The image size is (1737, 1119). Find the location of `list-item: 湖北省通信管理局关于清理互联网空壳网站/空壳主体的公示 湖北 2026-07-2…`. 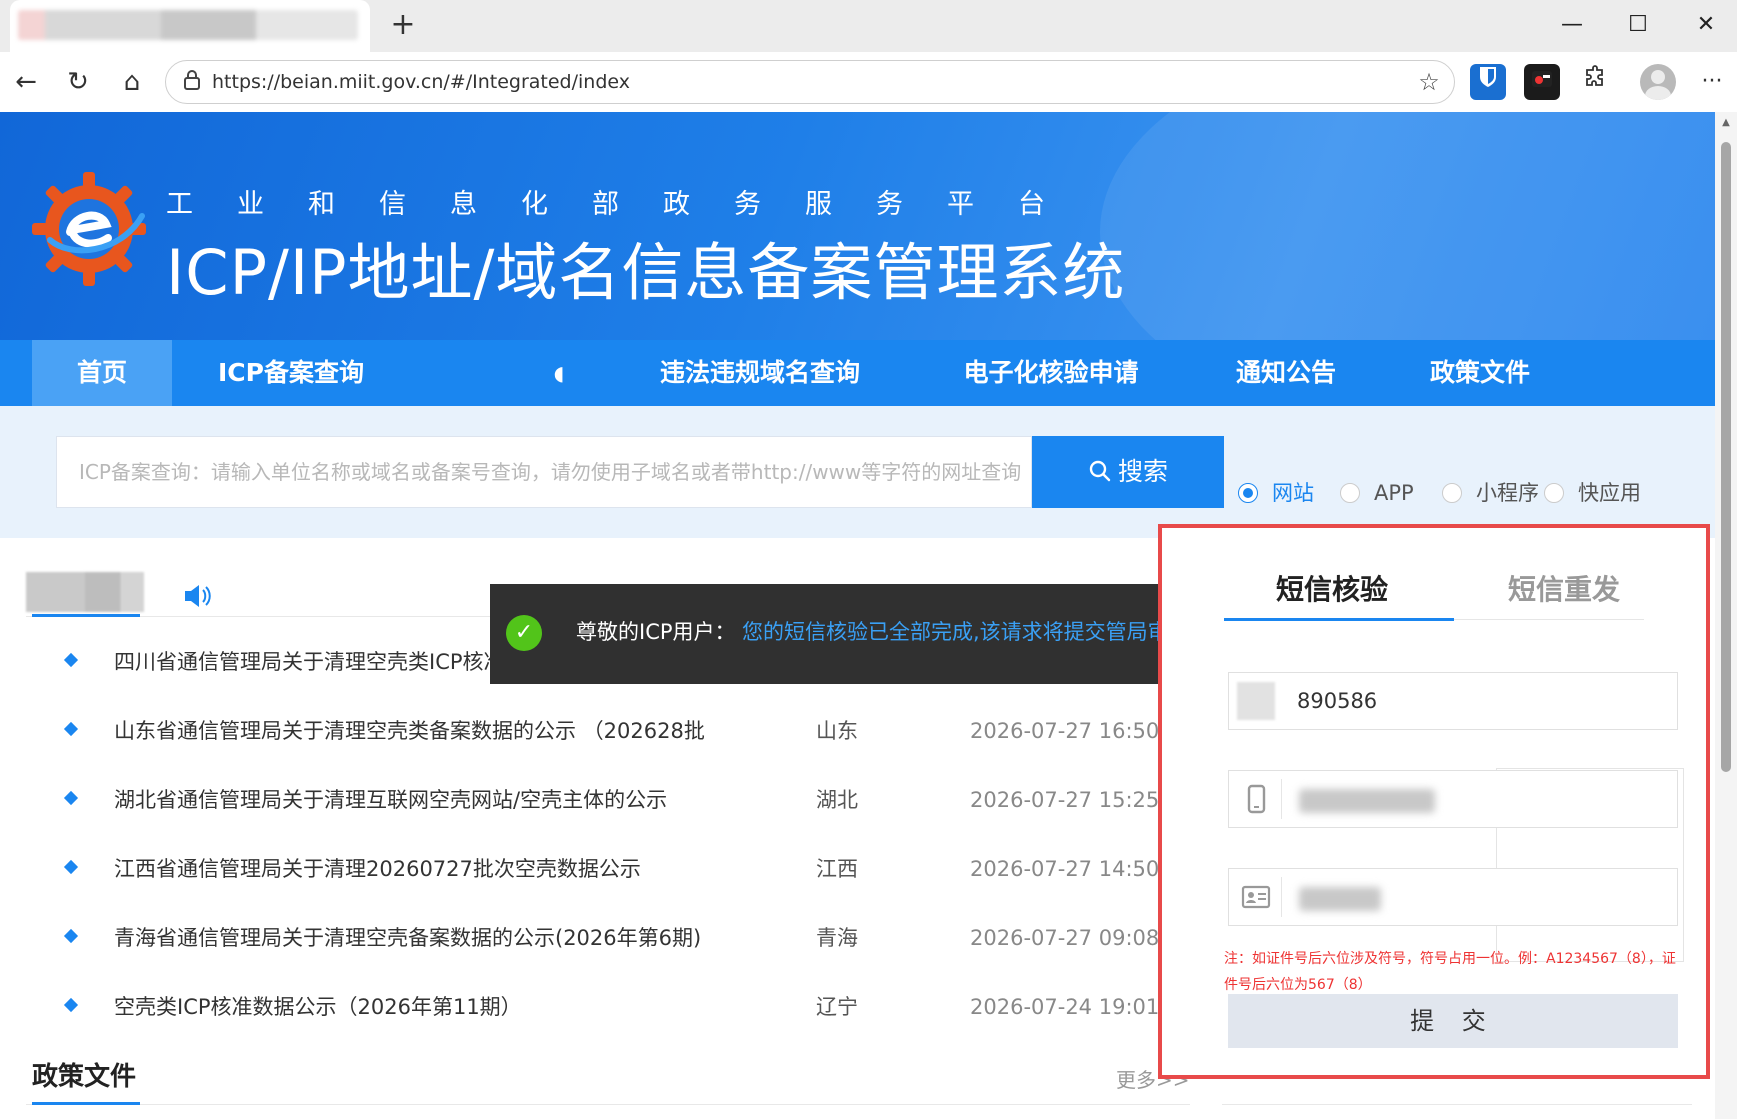

list-item: 湖北省通信管理局关于清理互联网空壳网站/空壳主体的公示 湖北 2026-07-2… is located at coordinates (626, 800).